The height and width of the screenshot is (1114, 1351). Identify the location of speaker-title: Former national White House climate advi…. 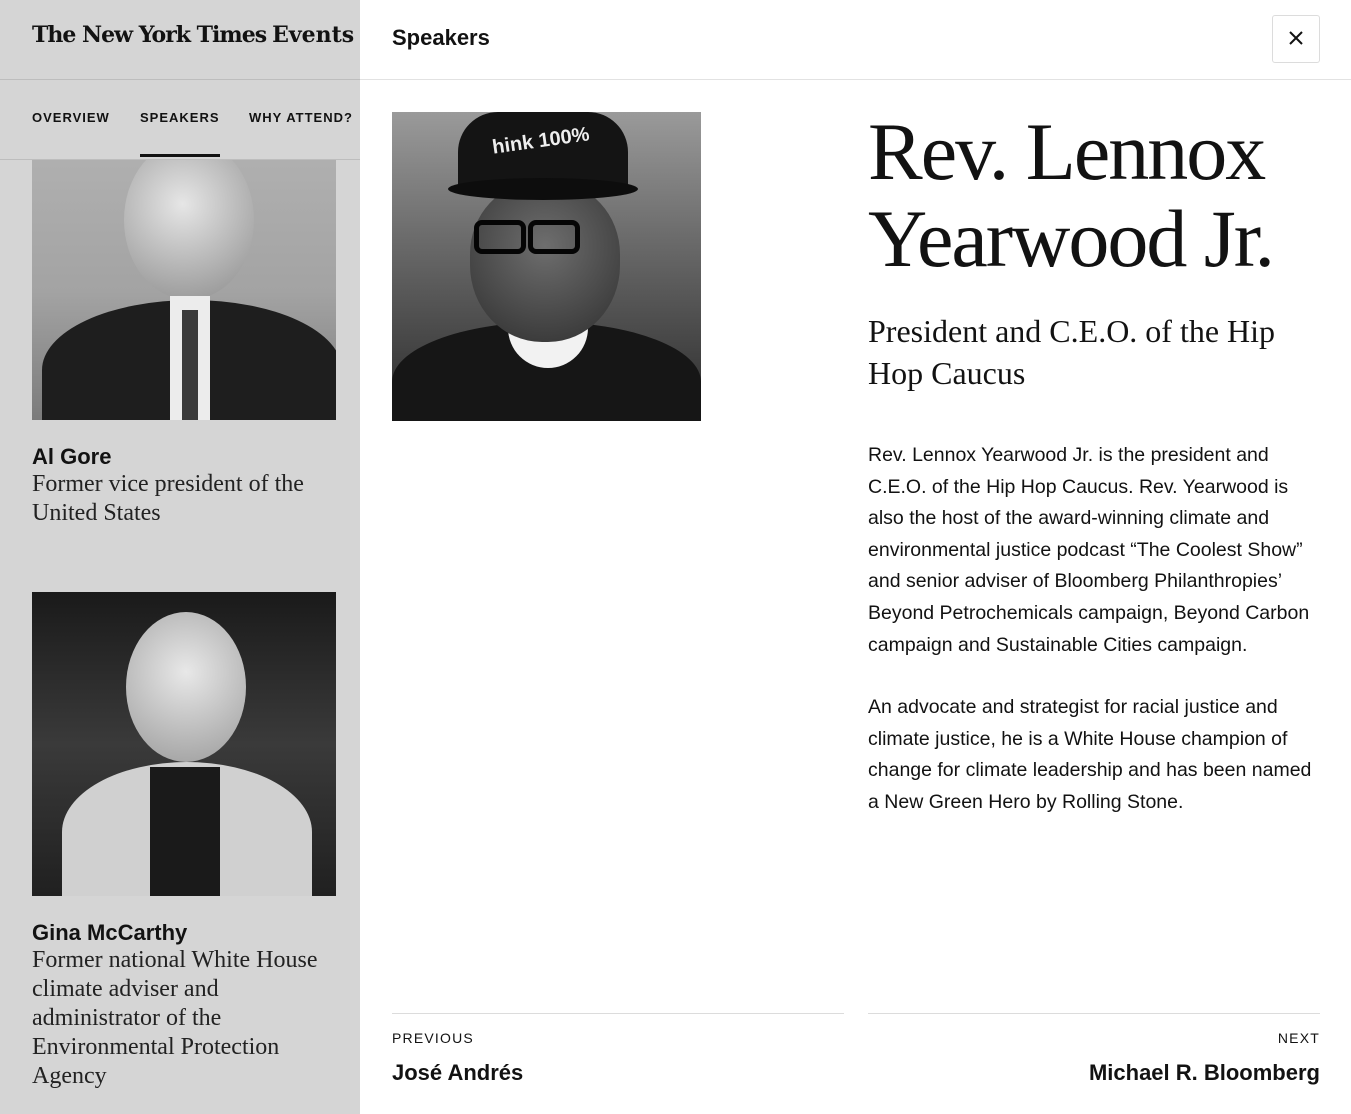
(175, 1018).